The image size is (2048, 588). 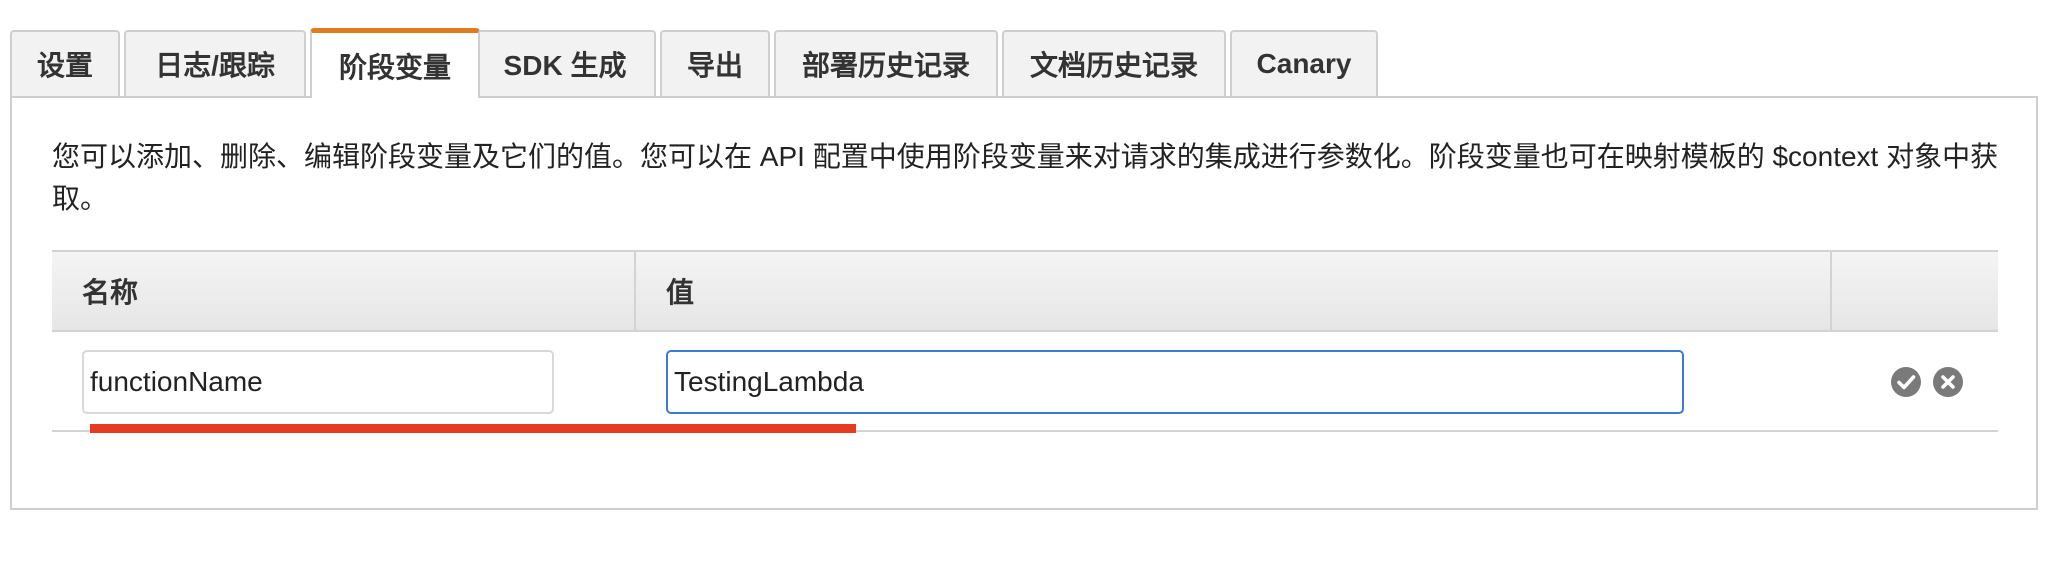 What do you see at coordinates (886, 63) in the screenshot?
I see `tab-deployment-history: 部署历史记录` at bounding box center [886, 63].